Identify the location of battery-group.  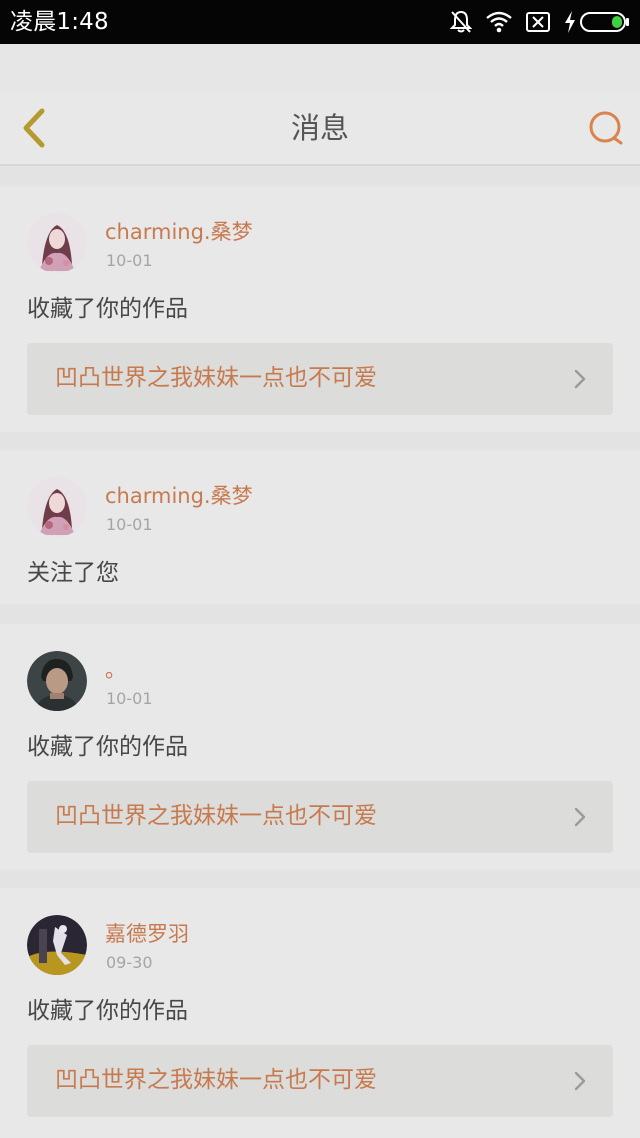
(597, 22).